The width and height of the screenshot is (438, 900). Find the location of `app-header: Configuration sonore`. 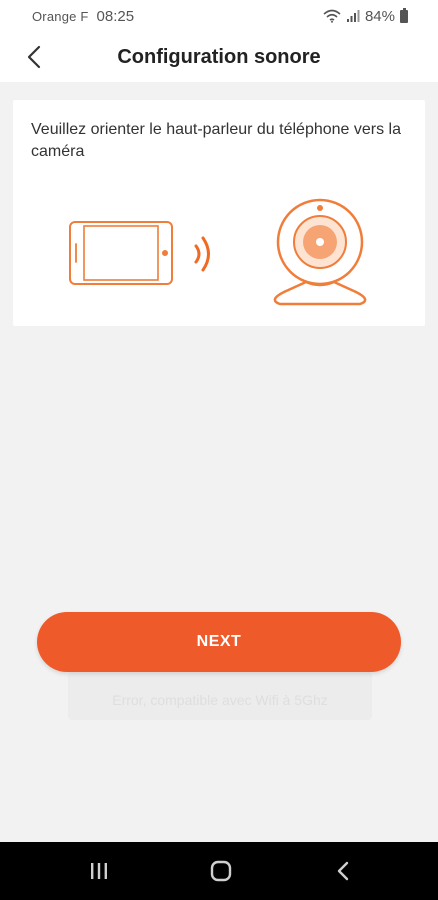

app-header: Configuration sonore is located at coordinates (219, 57).